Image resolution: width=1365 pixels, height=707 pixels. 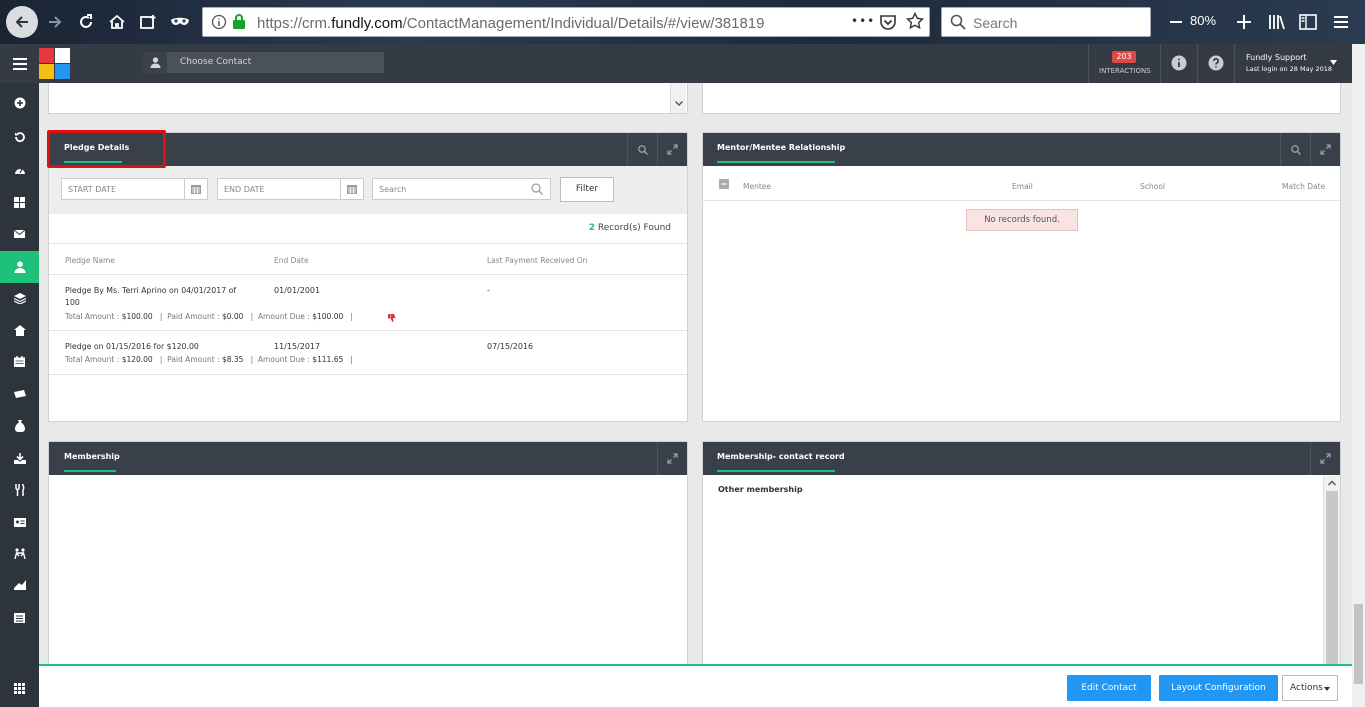 What do you see at coordinates (155, 62) in the screenshot?
I see `user-icon` at bounding box center [155, 62].